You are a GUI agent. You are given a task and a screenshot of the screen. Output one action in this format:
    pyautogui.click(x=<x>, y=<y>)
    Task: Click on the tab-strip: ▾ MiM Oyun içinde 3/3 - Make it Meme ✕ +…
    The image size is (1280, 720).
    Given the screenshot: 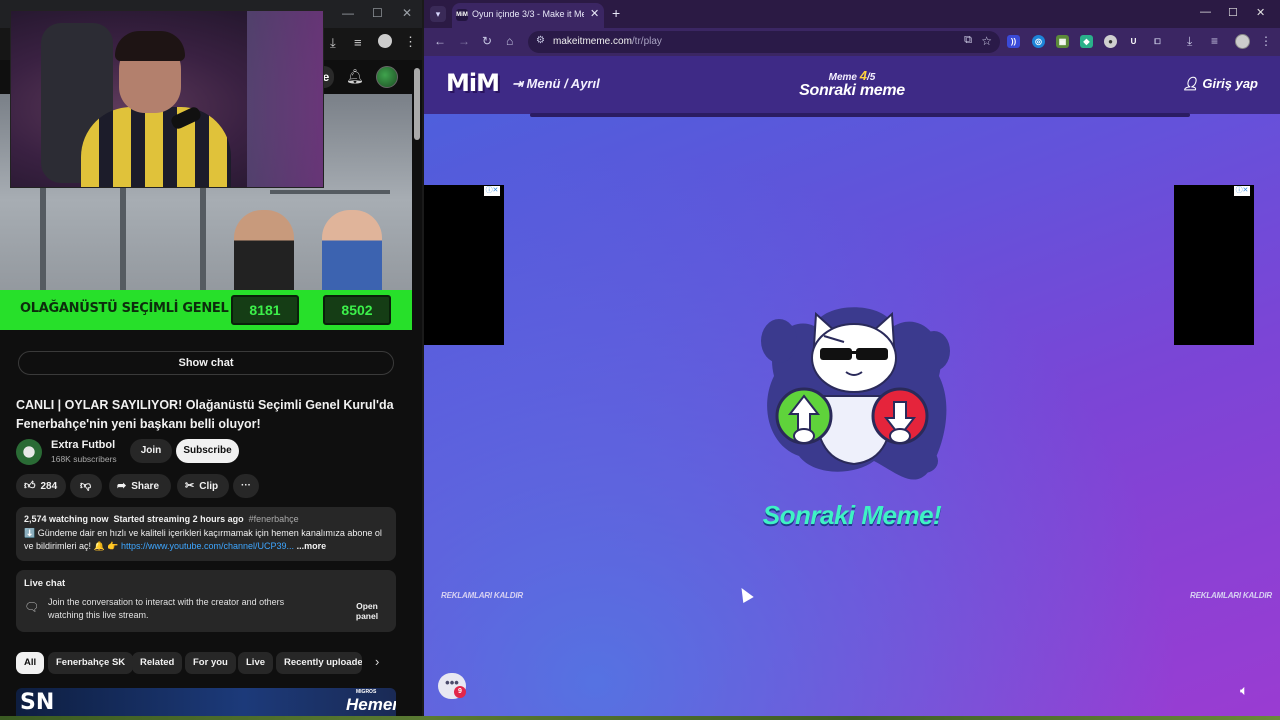 What is the action you would take?
    pyautogui.click(x=852, y=14)
    